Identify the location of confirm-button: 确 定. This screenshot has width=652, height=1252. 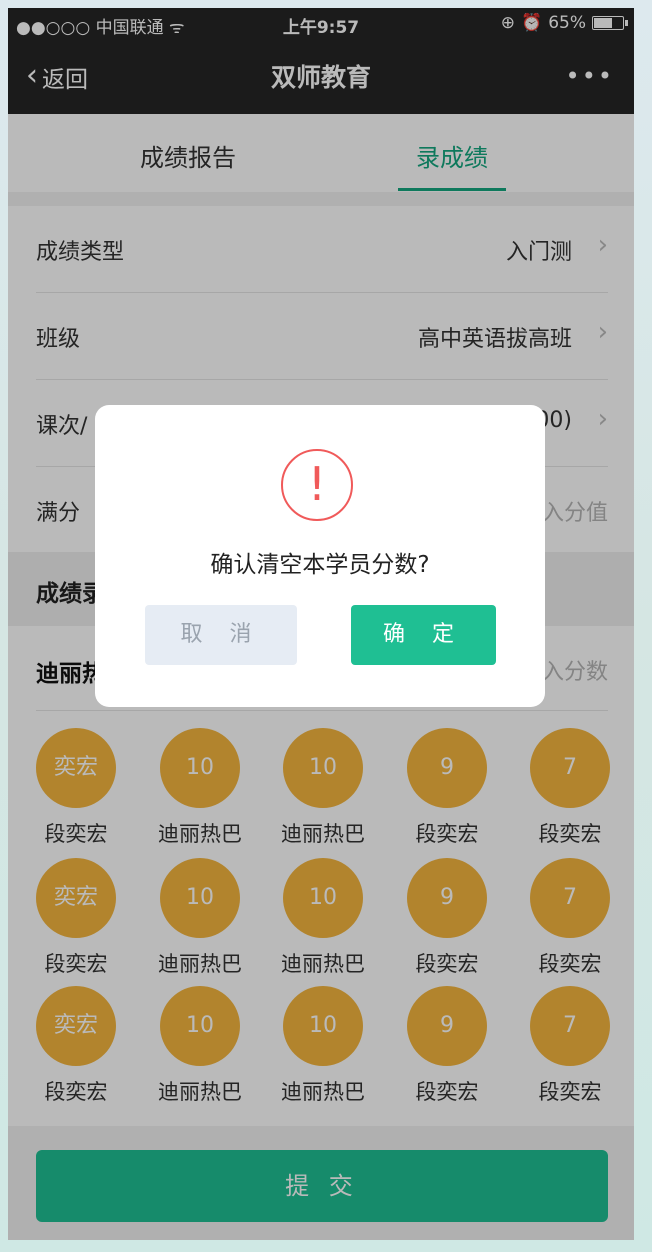
(423, 635).